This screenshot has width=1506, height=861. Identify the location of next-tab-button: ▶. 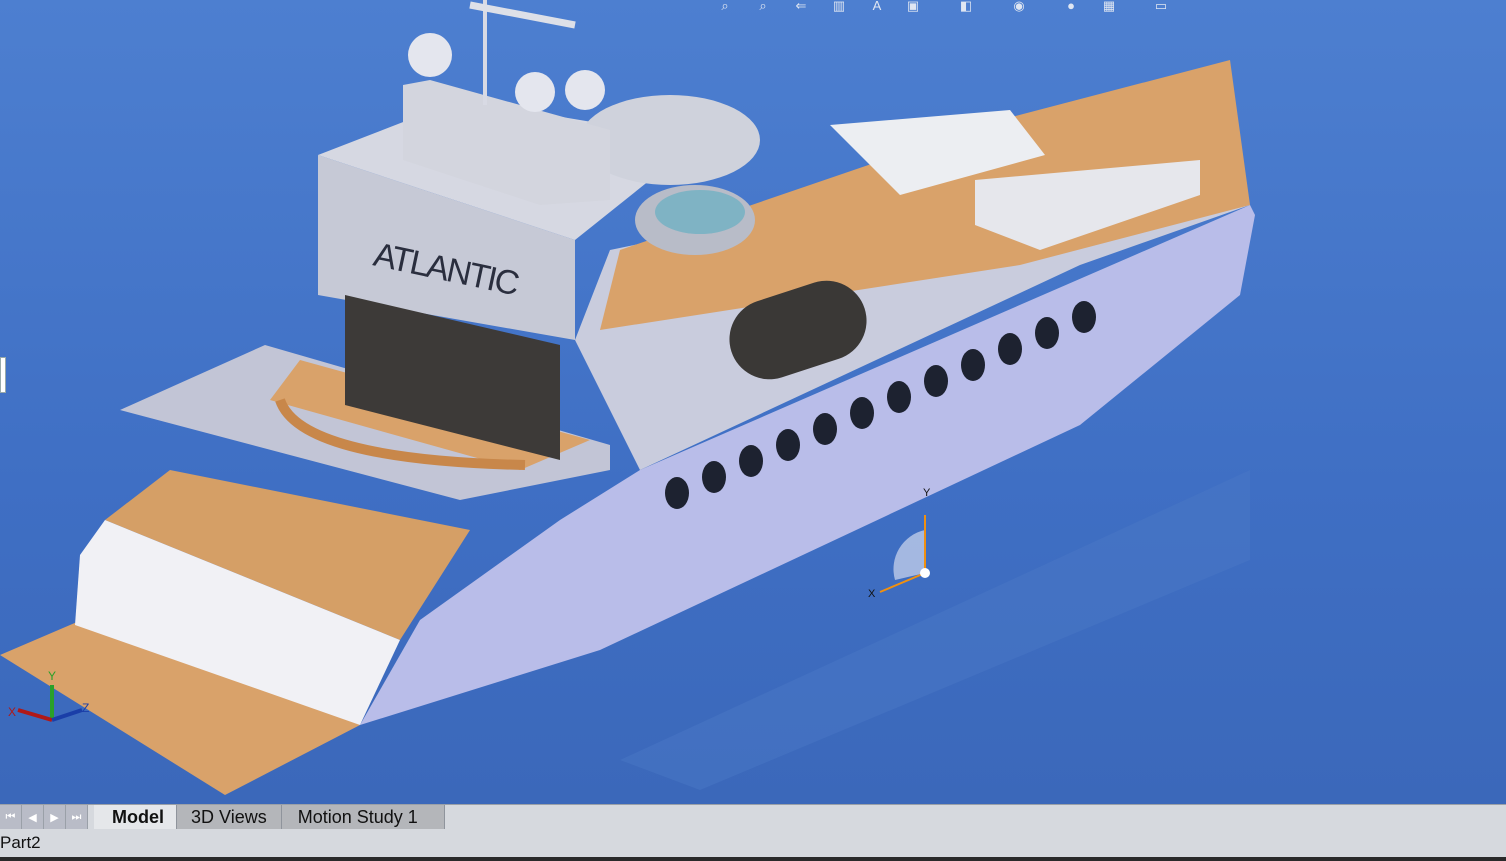
(55, 817).